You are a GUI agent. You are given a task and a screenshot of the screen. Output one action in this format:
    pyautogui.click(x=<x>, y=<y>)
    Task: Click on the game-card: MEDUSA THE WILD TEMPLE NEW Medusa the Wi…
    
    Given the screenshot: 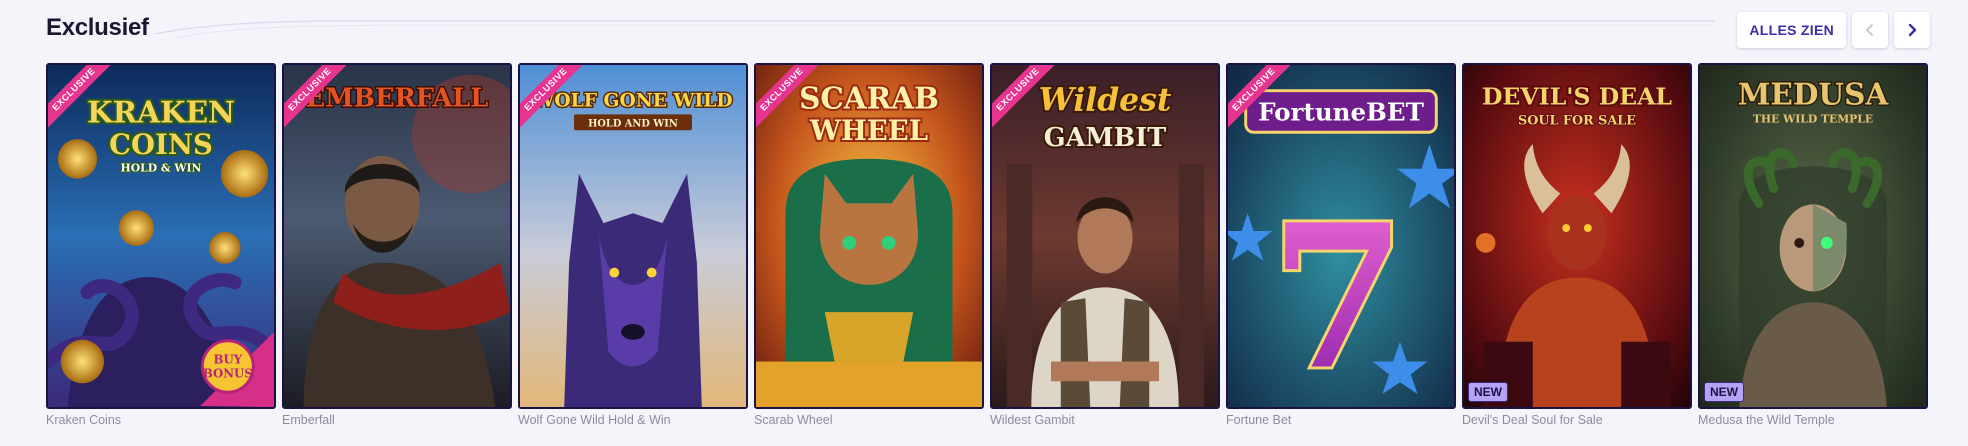 What is the action you would take?
    pyautogui.click(x=1813, y=245)
    